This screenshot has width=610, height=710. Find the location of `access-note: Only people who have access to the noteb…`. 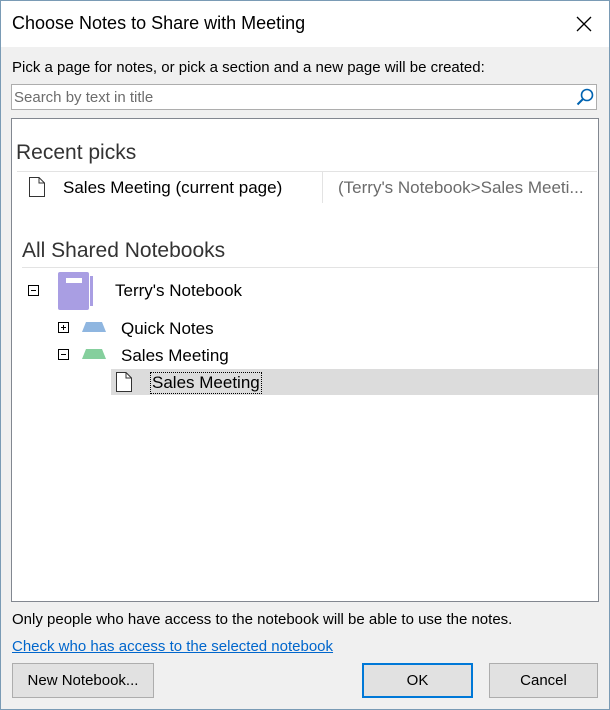

access-note: Only people who have access to the noteb… is located at coordinates (262, 619).